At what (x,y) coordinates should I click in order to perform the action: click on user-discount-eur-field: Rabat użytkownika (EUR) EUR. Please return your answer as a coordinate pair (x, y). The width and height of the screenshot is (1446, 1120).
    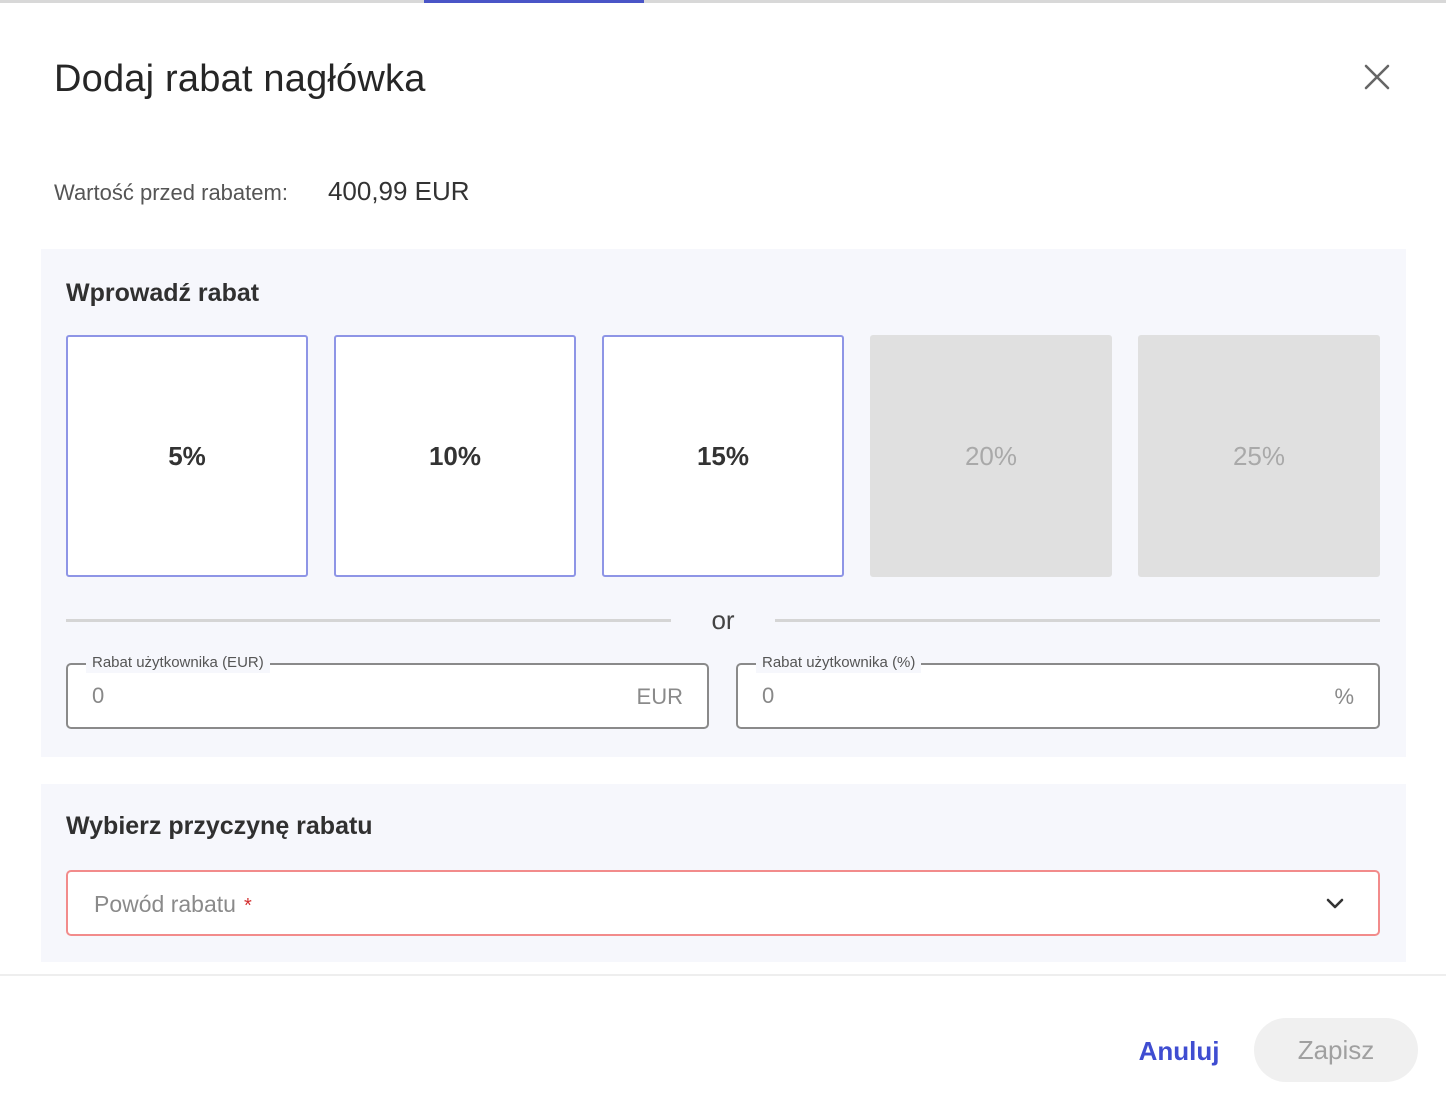
    Looking at the image, I should click on (387, 691).